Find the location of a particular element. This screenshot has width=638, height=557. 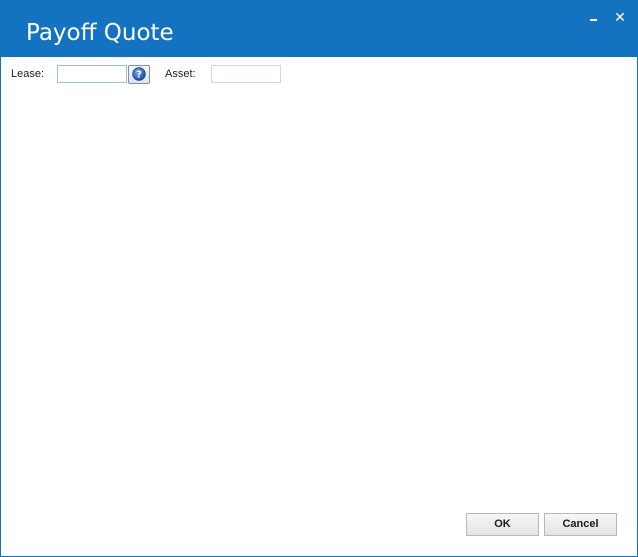

asset-label: Asset: is located at coordinates (180, 74).